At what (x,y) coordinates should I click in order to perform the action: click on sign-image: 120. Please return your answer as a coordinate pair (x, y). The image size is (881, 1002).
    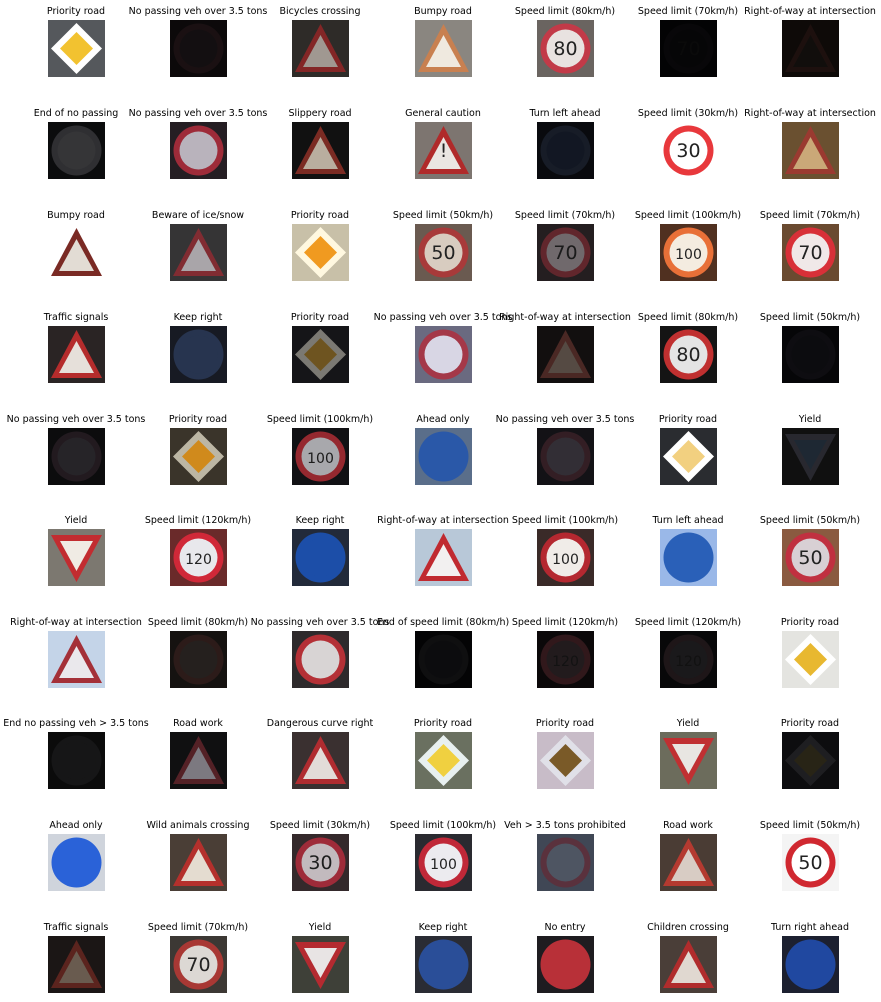
    Looking at the image, I should click on (688, 659).